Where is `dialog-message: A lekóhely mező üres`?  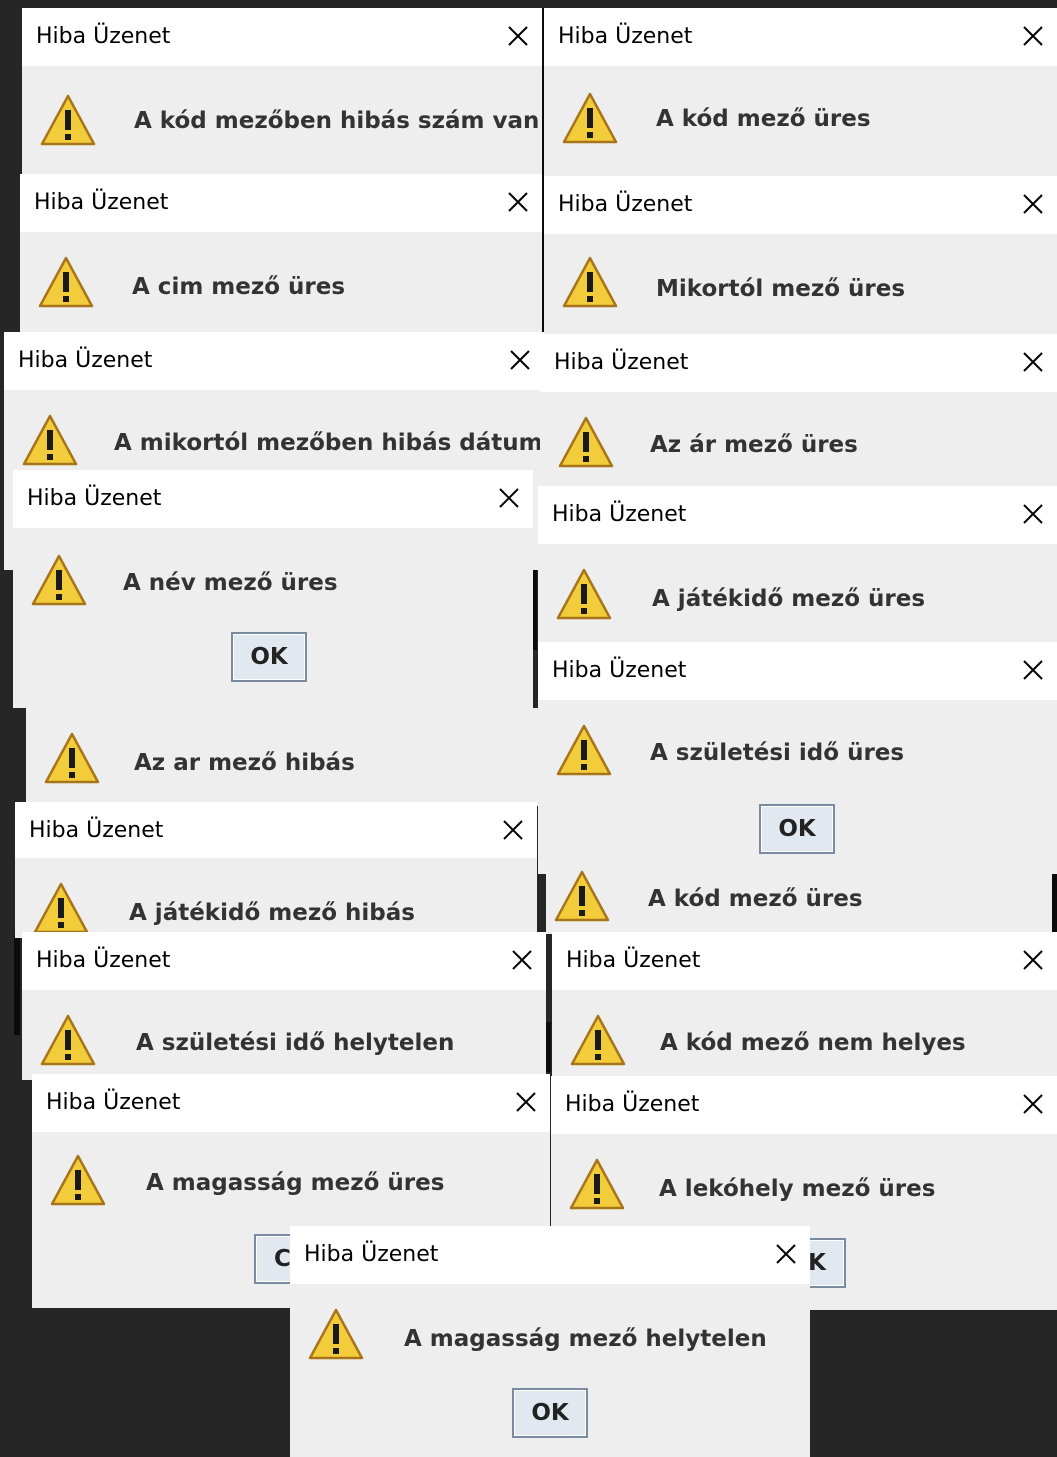
dialog-message: A lekóhely mező üres is located at coordinates (797, 1189).